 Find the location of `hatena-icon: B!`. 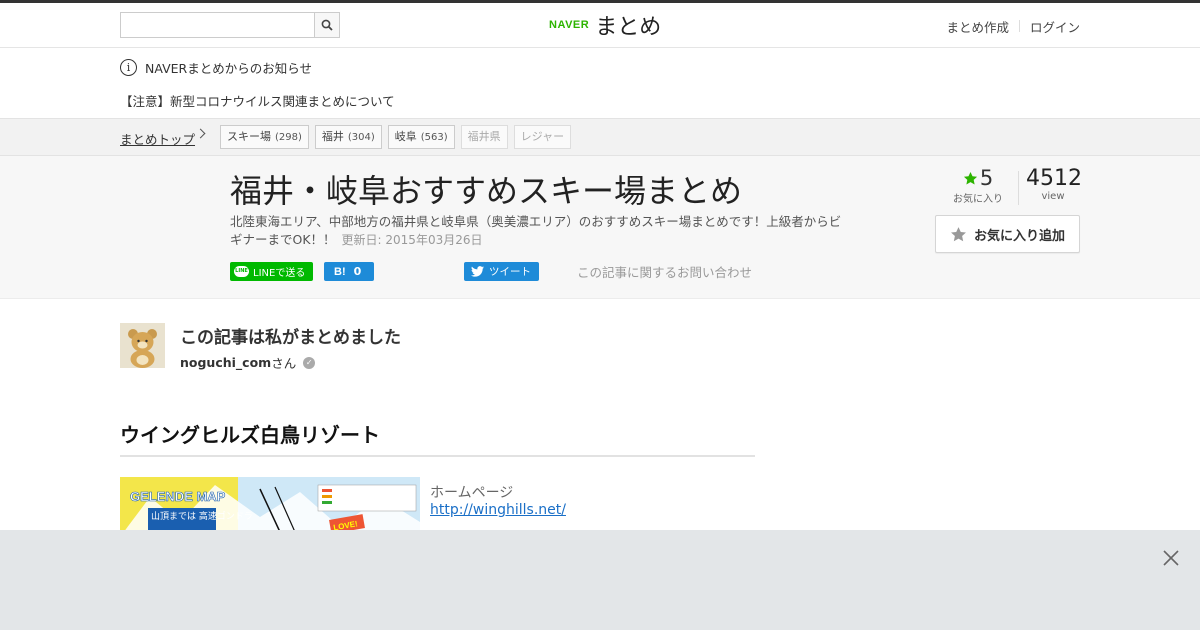

hatena-icon: B! is located at coordinates (340, 271).